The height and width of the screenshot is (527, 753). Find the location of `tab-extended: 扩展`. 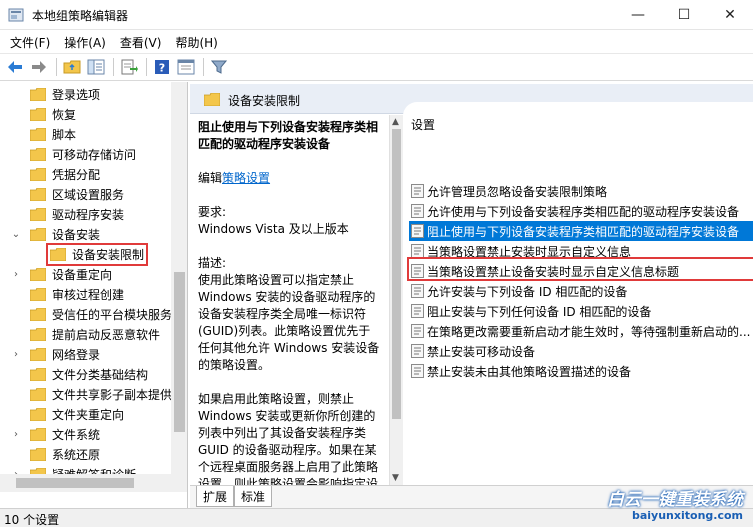

tab-extended: 扩展 is located at coordinates (215, 496).